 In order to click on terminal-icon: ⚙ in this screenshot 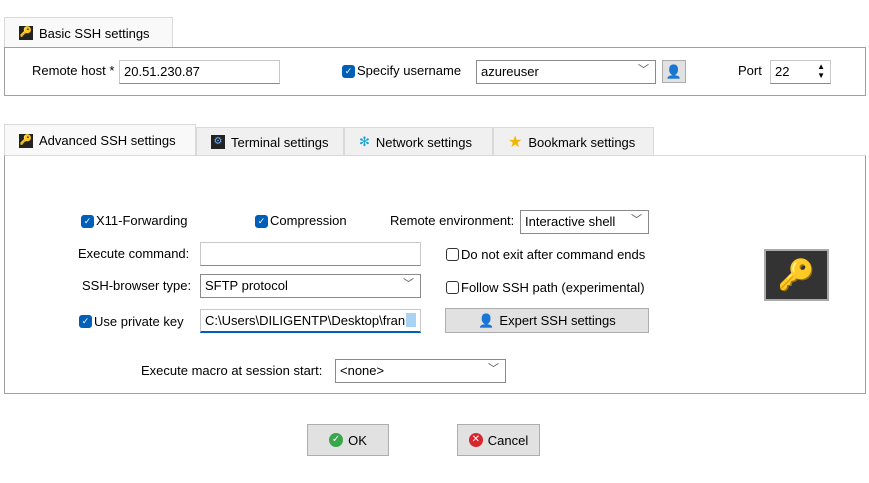, I will do `click(218, 142)`.